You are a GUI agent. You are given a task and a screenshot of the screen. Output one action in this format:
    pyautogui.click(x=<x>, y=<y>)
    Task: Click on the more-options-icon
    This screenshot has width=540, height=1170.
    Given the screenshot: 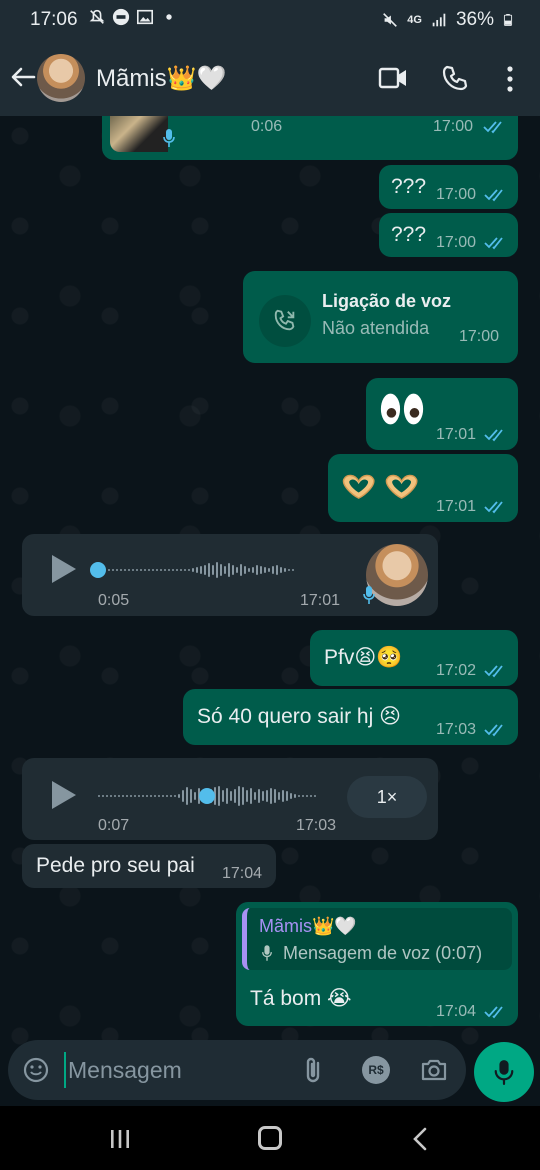 What is the action you would take?
    pyautogui.click(x=510, y=79)
    